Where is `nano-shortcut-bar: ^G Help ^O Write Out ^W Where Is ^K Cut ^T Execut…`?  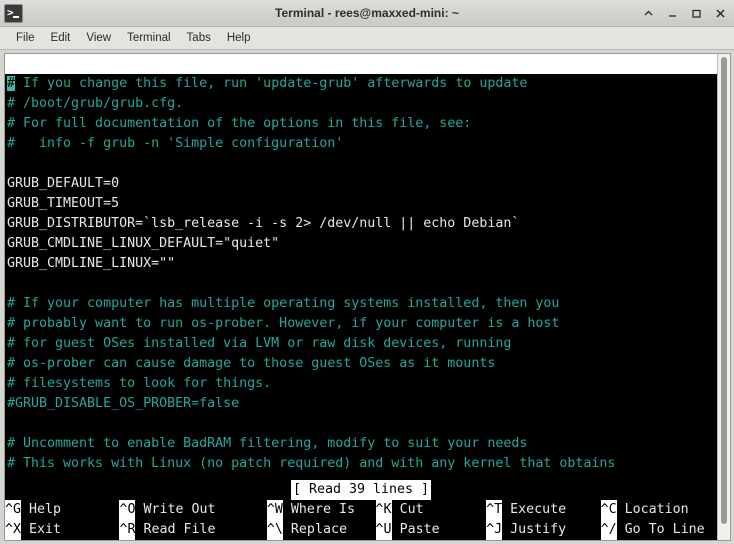 nano-shortcut-bar: ^G Help ^O Write Out ^W Where Is ^K Cut ^T Execut… is located at coordinates (361, 520).